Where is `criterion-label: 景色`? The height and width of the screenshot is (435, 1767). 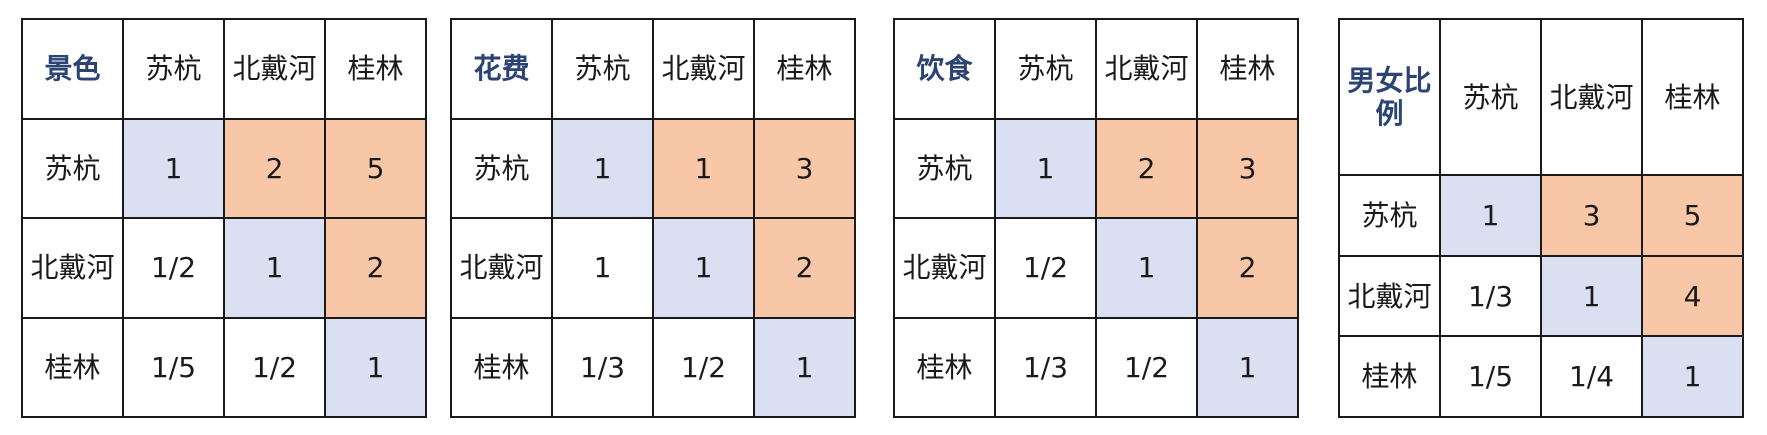 criterion-label: 景色 is located at coordinates (72, 69).